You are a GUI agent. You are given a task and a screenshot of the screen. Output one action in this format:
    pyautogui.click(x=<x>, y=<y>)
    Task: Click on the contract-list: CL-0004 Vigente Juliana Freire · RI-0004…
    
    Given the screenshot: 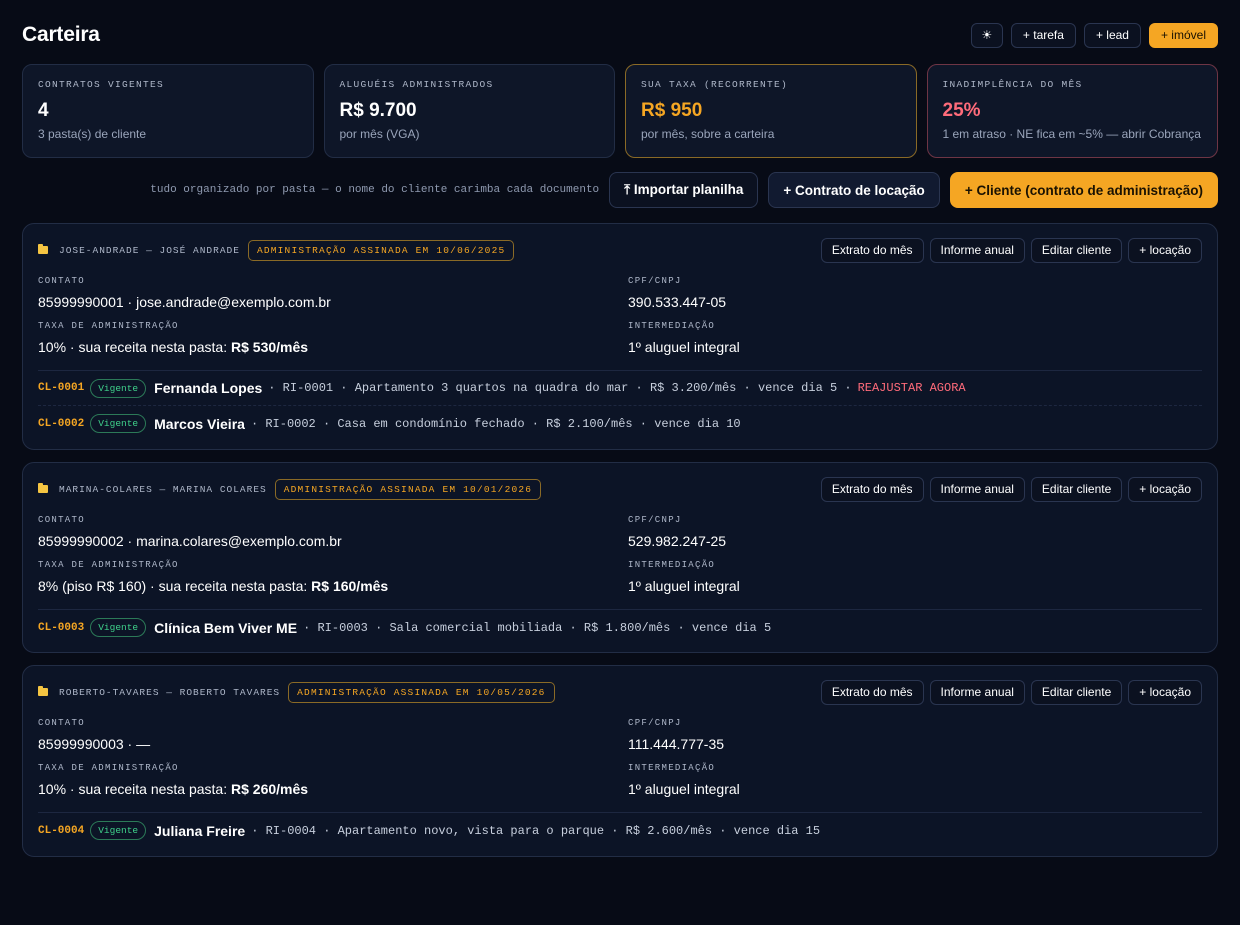 What is the action you would take?
    pyautogui.click(x=620, y=830)
    